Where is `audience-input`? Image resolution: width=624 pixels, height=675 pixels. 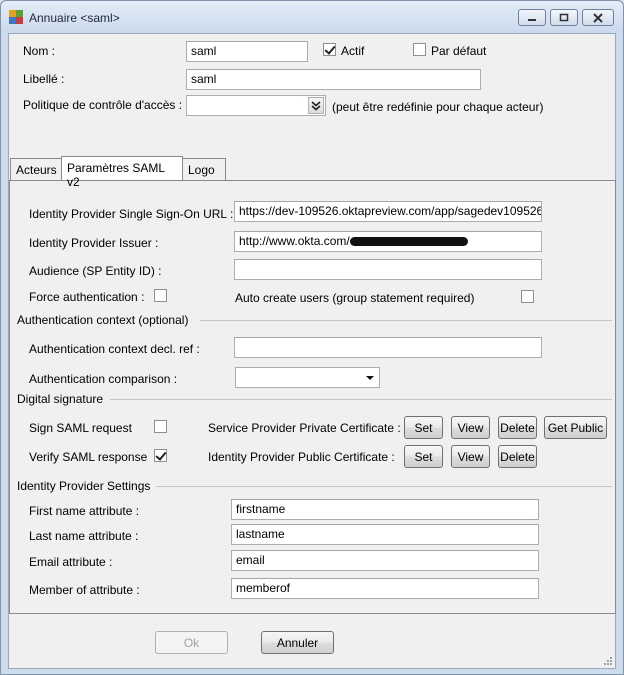
audience-input is located at coordinates (388, 269).